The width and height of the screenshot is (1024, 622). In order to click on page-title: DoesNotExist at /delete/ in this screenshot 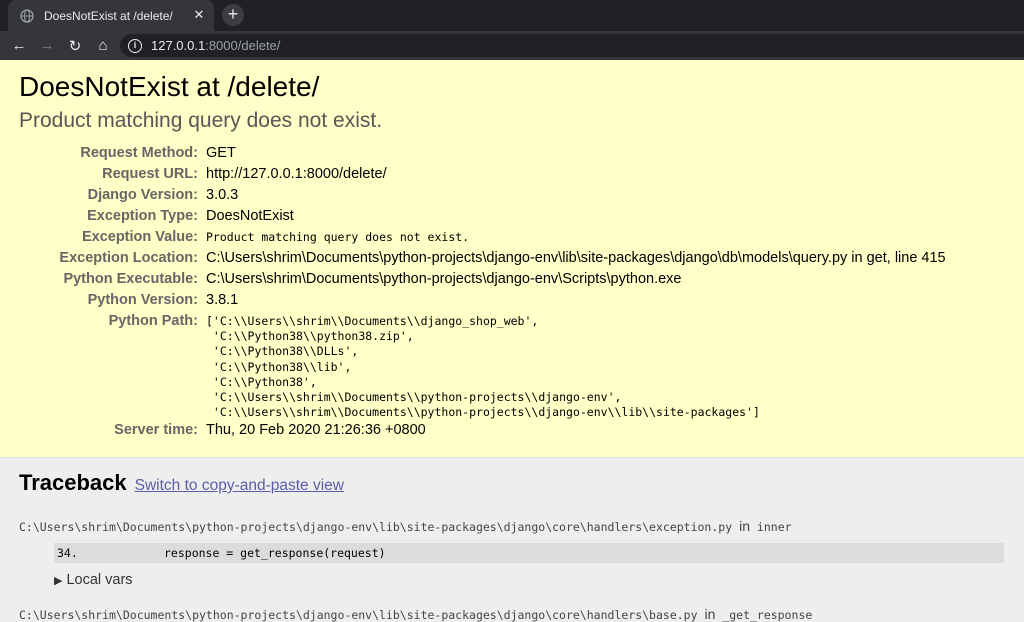, I will do `click(169, 86)`.